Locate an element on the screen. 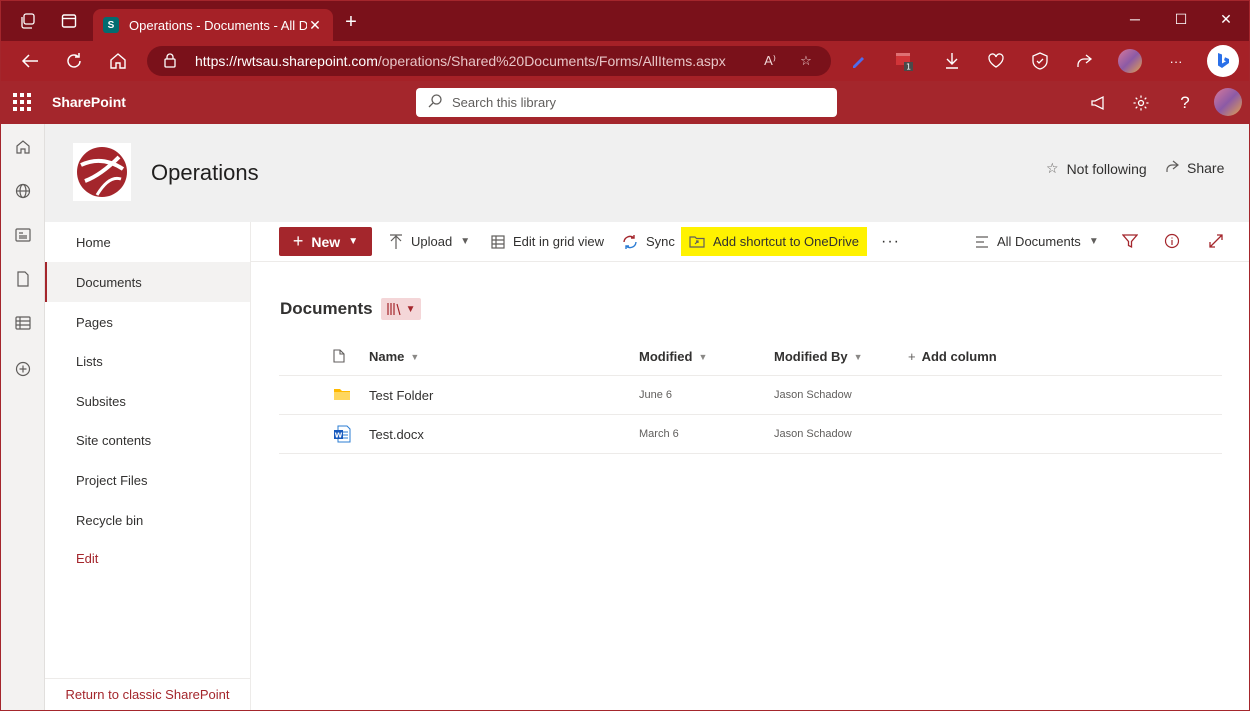 The width and height of the screenshot is (1250, 711). command-bar: + New ▼ Upload ▼ Edit in grid view Sync is located at coordinates (750, 242).